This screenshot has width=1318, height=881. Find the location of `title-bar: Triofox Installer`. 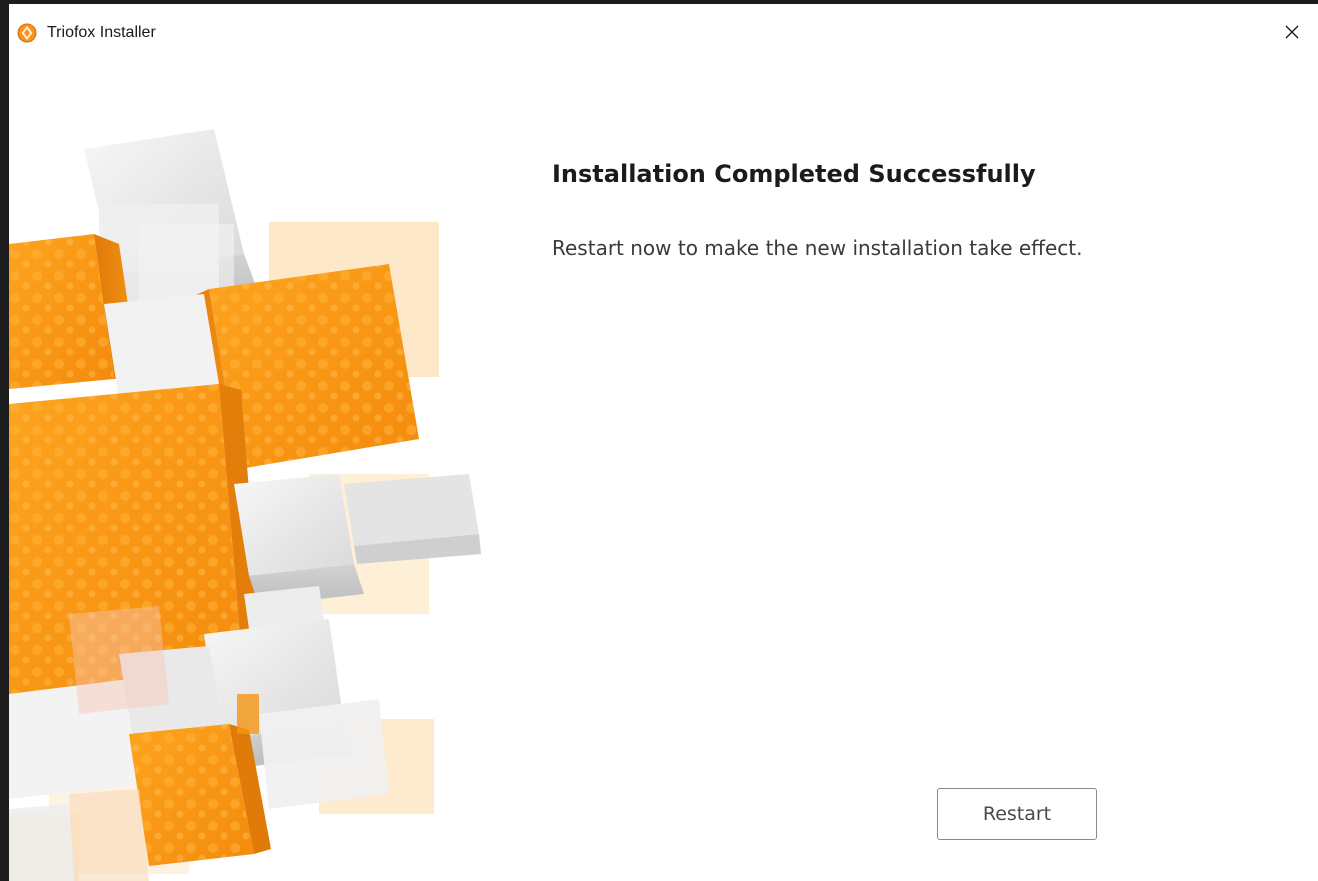

title-bar: Triofox Installer is located at coordinates (663, 33).